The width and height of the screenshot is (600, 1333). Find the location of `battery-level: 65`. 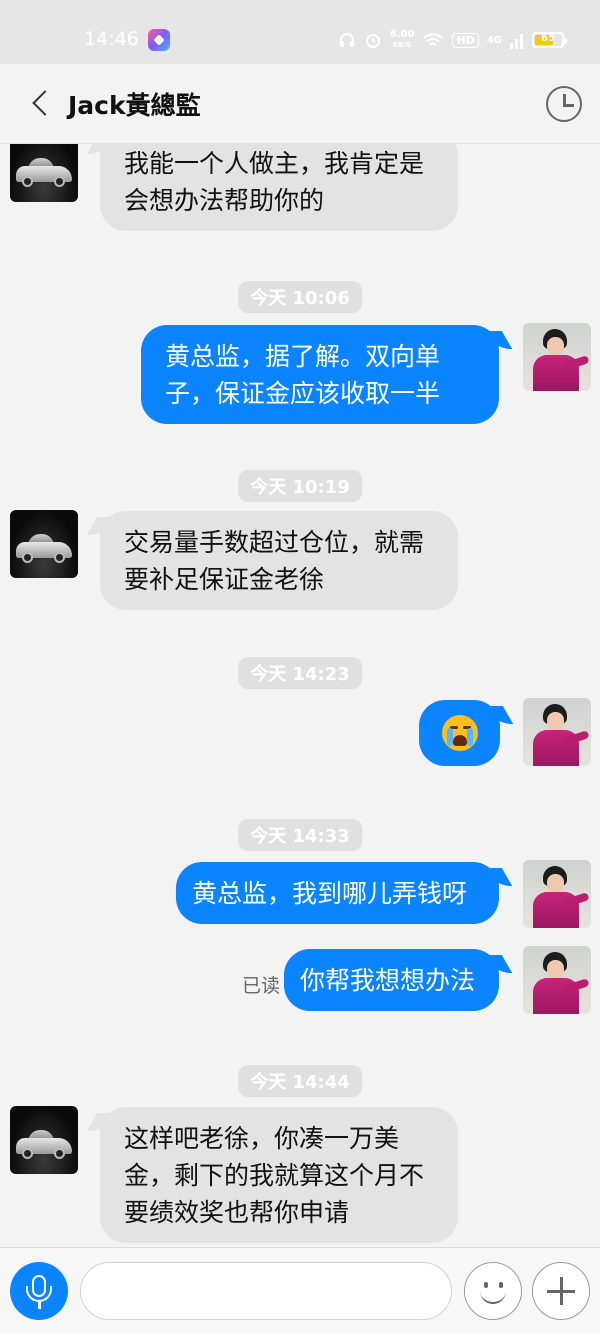

battery-level: 65 is located at coordinates (548, 38).